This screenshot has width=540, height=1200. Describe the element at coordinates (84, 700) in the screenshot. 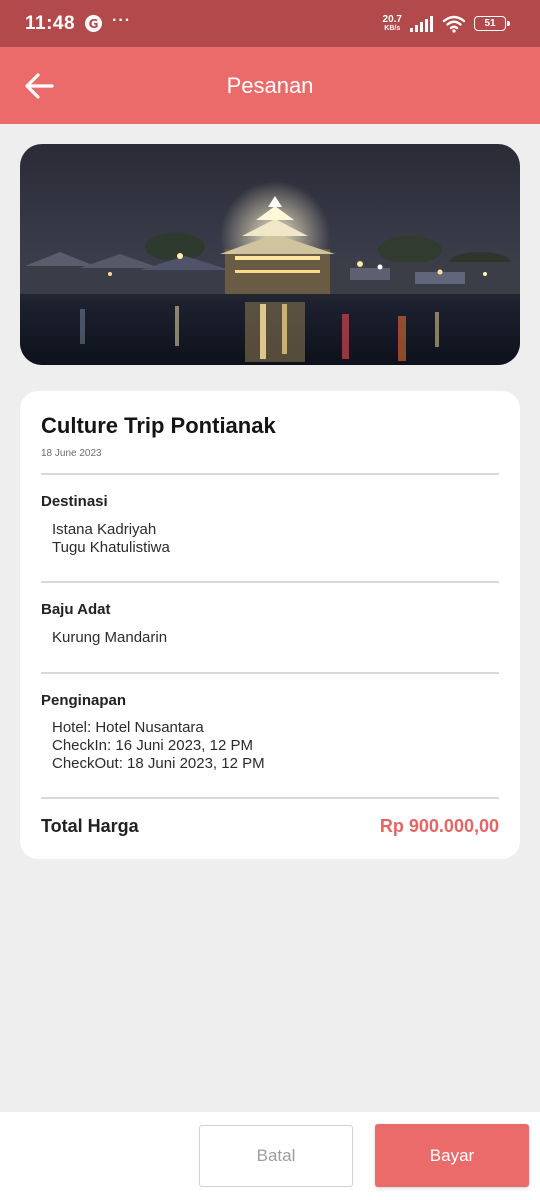

I see `penginapan-label: Penginapan` at that location.